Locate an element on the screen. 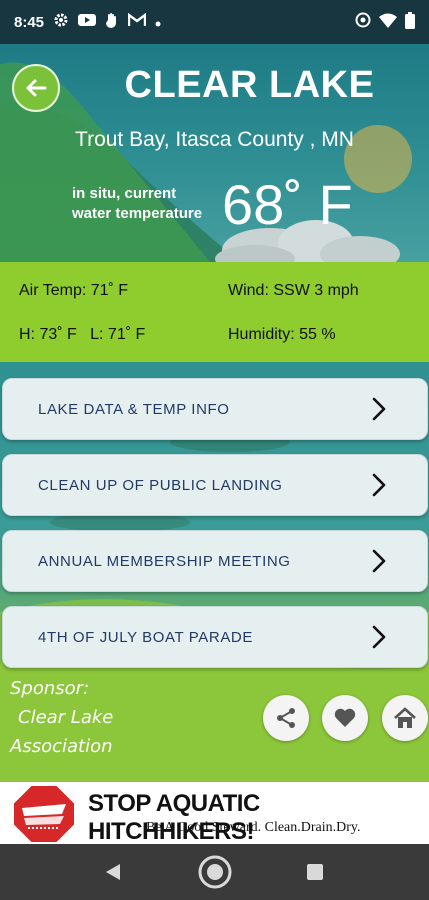  dot-icon is located at coordinates (158, 22).